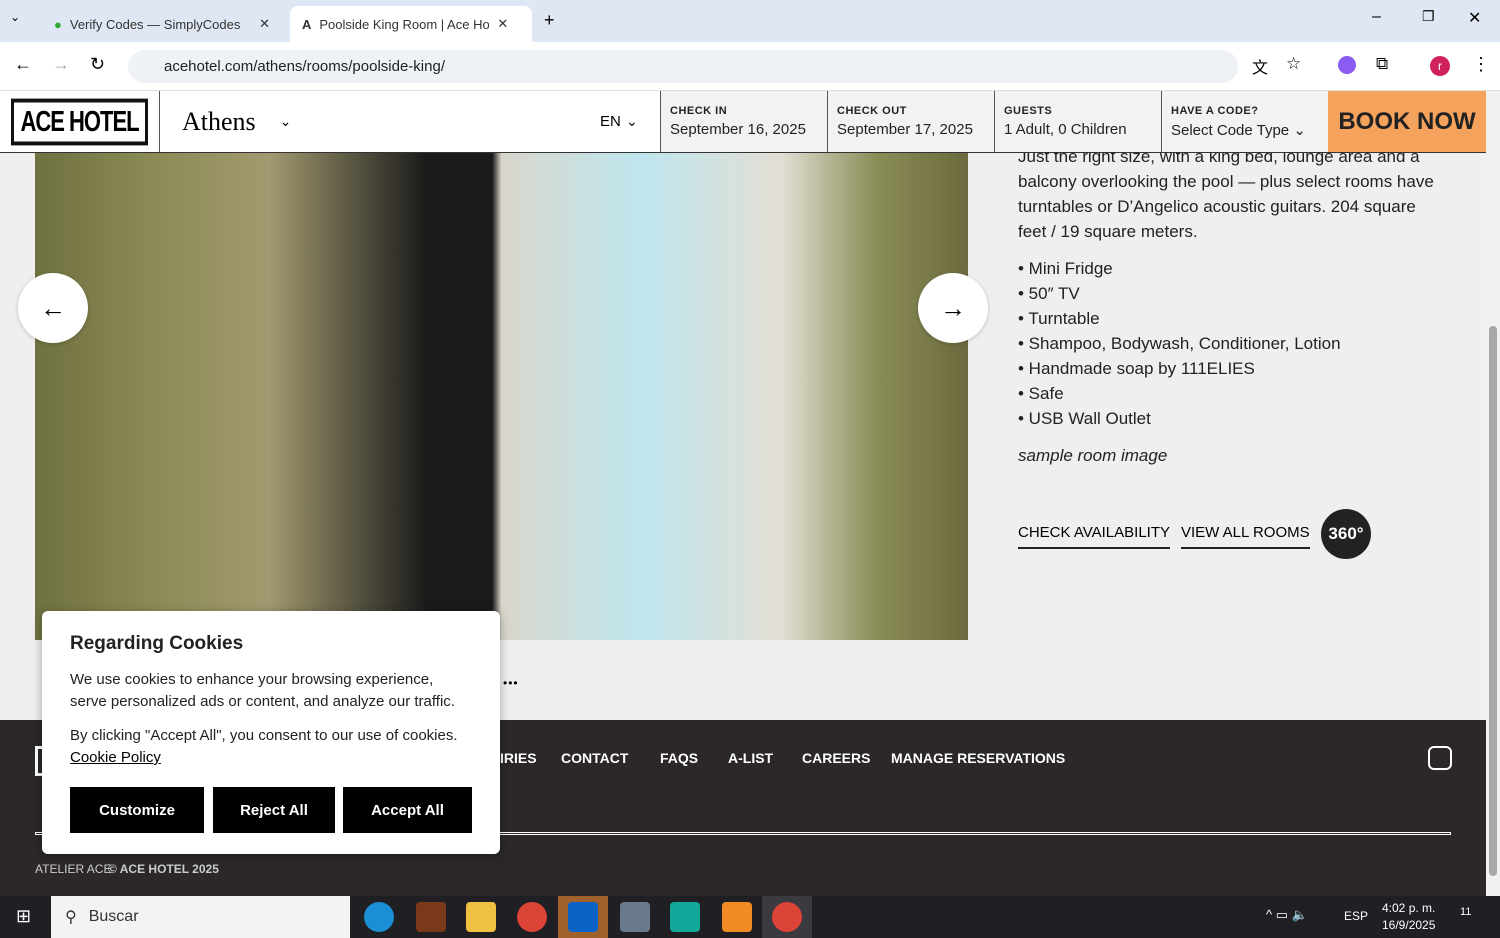 This screenshot has height=938, width=1500. I want to click on maximize-icon: ❐, so click(1428, 16).